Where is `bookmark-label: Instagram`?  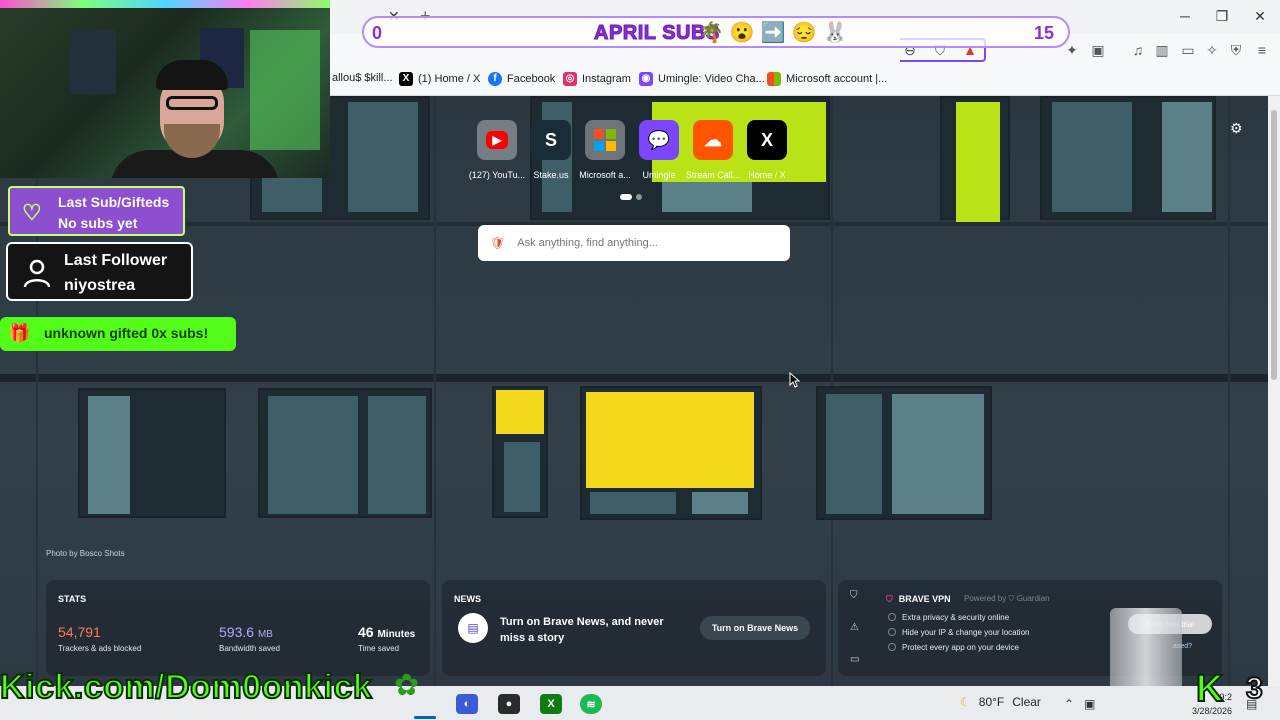 bookmark-label: Instagram is located at coordinates (606, 79).